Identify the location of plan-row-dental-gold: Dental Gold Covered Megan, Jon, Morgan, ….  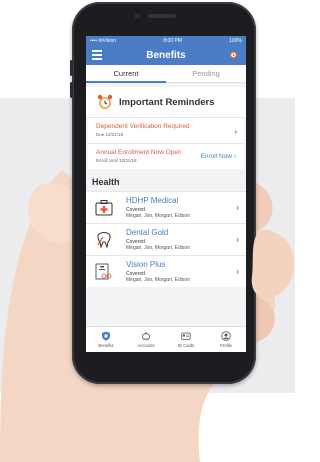
(166, 239).